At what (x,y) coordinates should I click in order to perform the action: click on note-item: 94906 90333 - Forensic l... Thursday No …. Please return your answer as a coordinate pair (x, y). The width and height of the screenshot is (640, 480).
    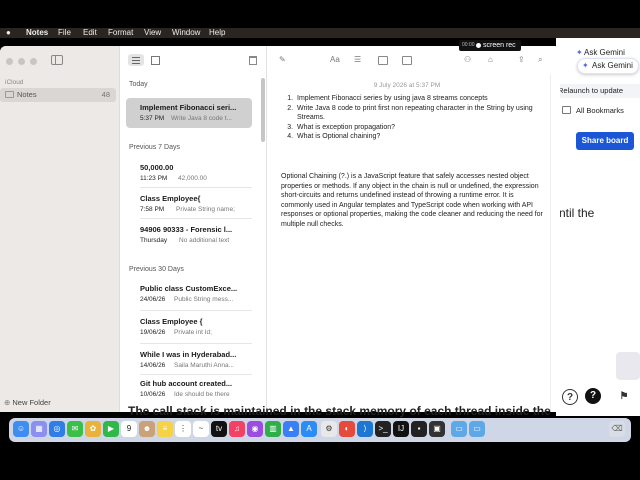
    Looking at the image, I should click on (189, 235).